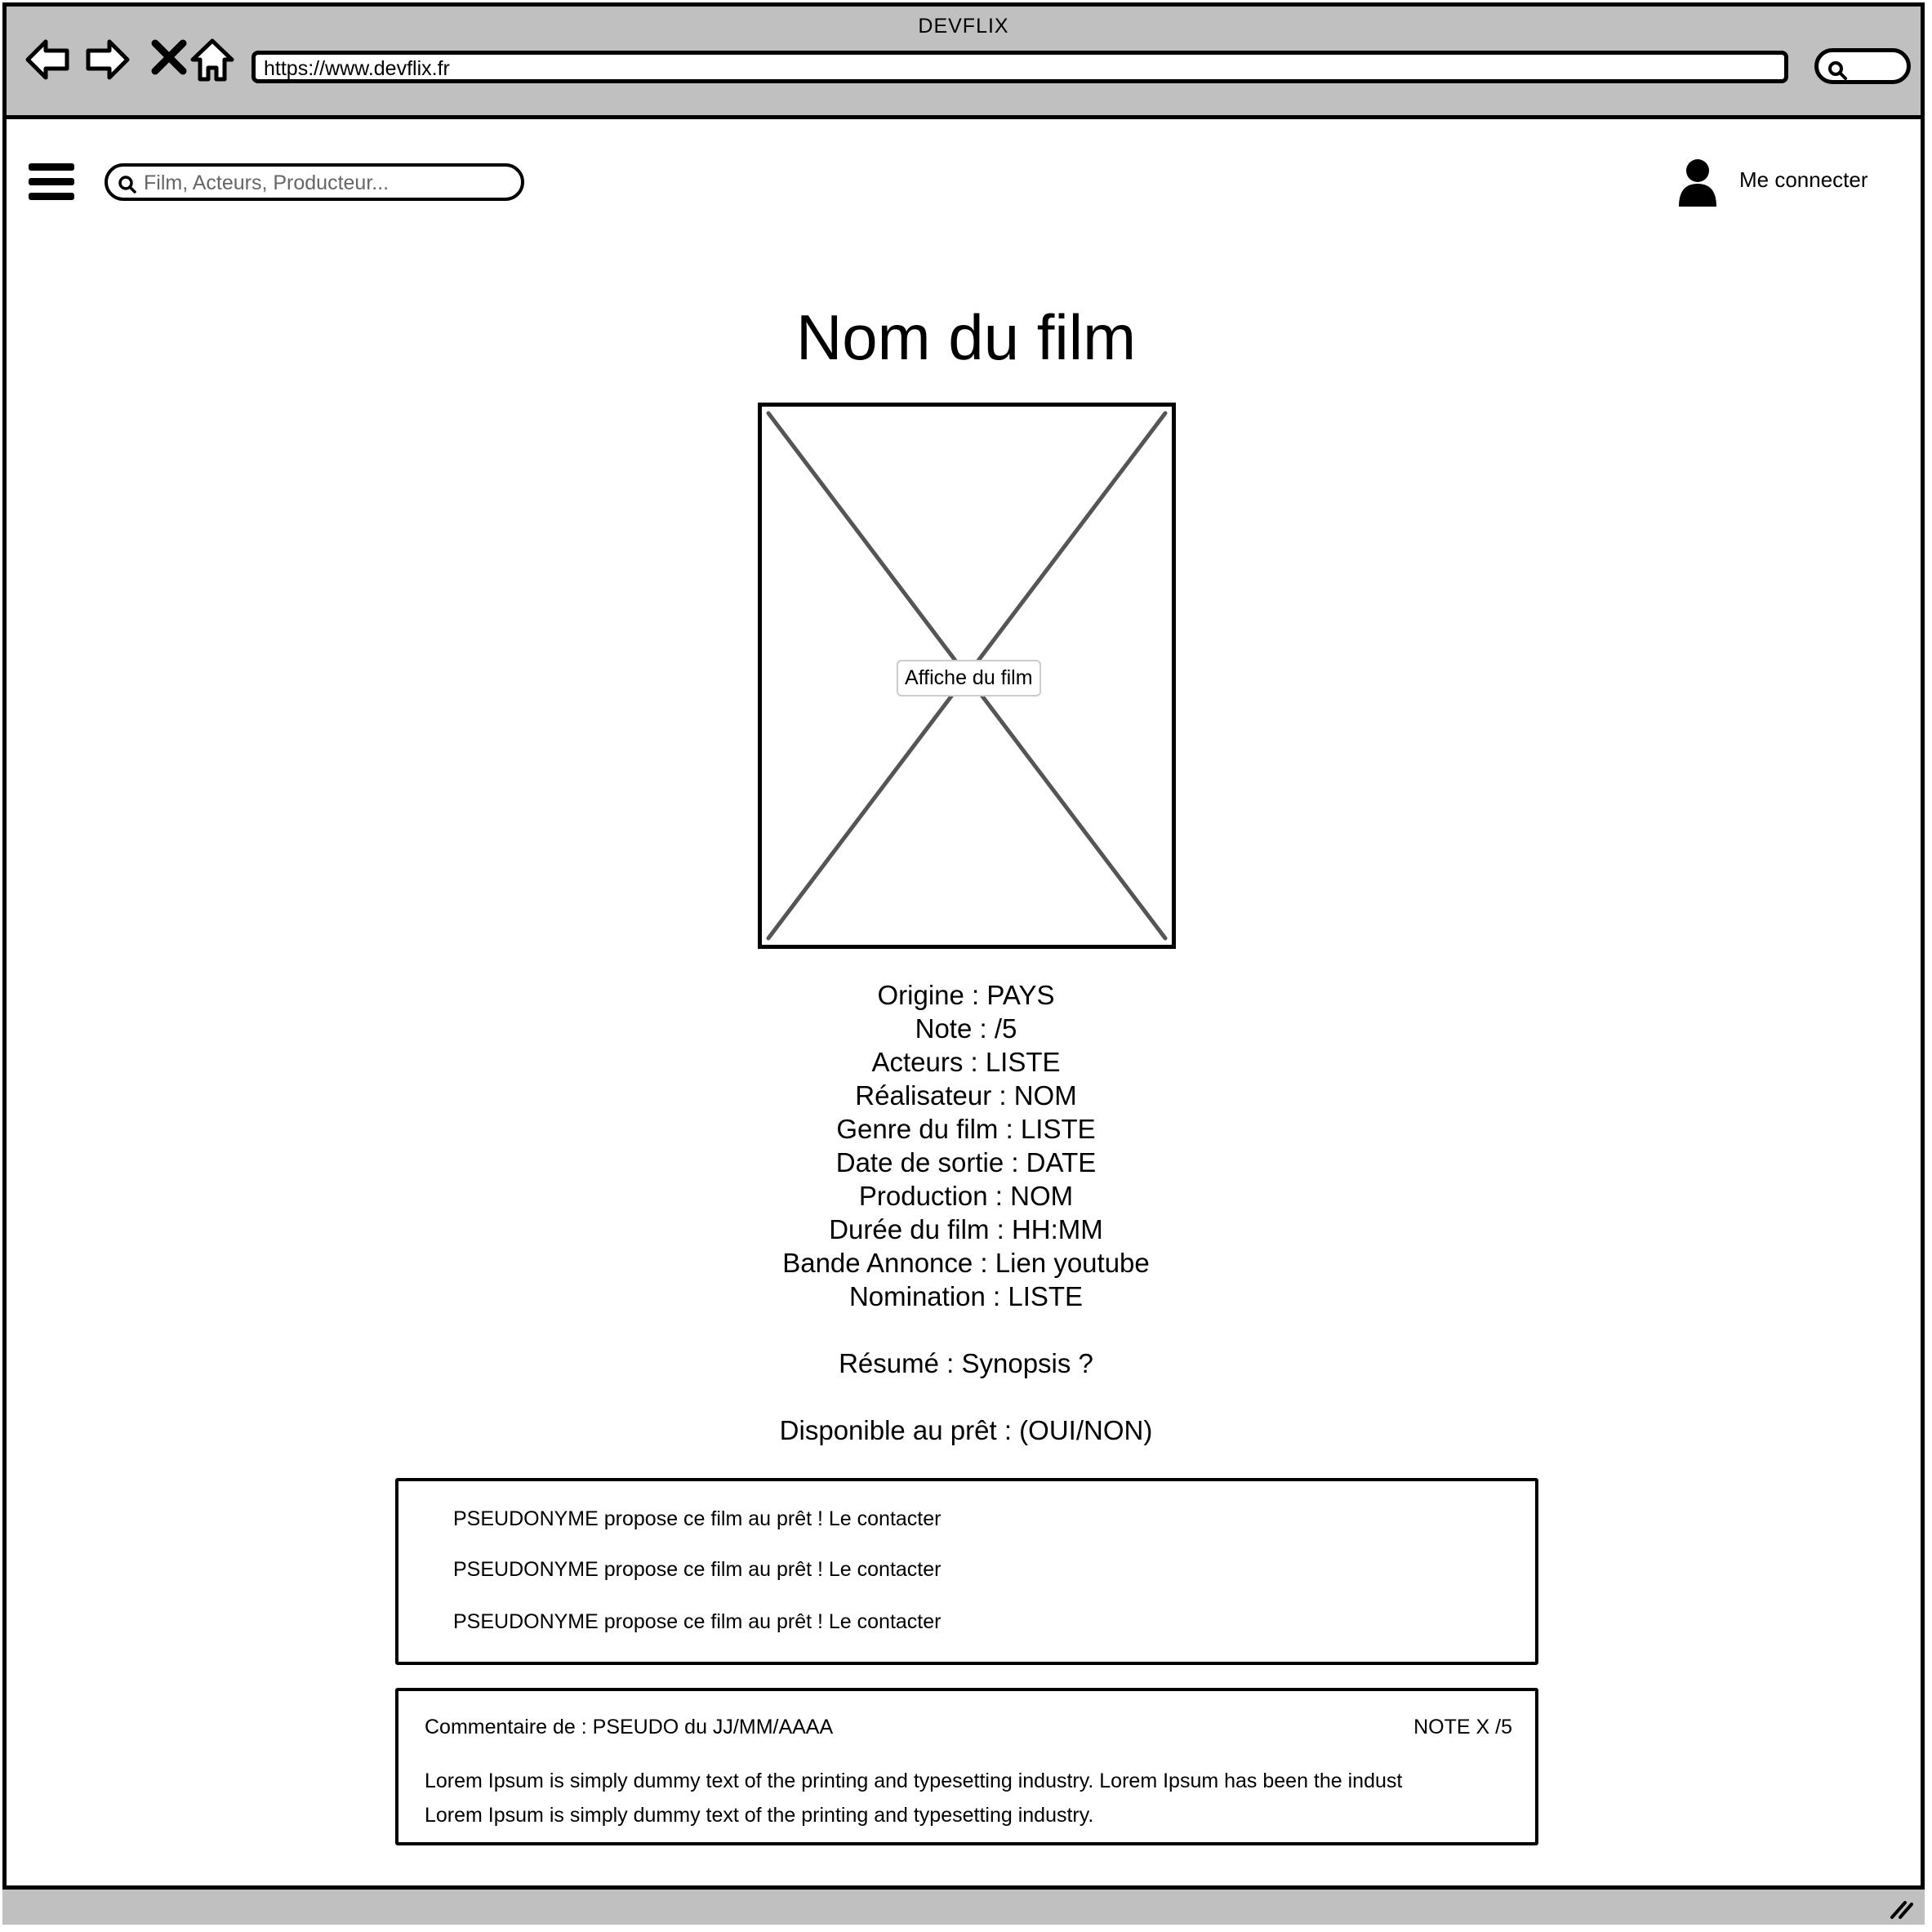 The width and height of the screenshot is (1932, 1932). What do you see at coordinates (966, 1028) in the screenshot?
I see `info-note: Note : /5` at bounding box center [966, 1028].